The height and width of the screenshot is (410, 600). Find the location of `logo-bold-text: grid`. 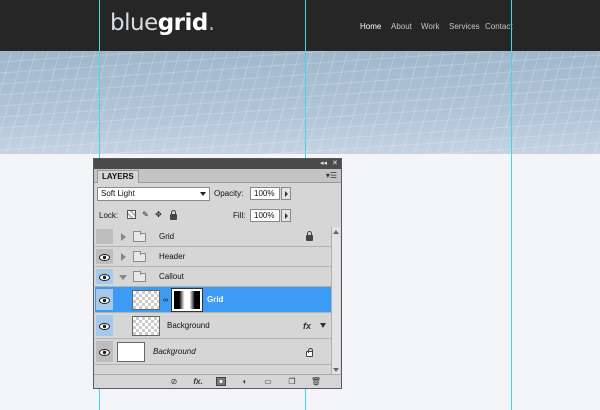

logo-bold-text: grid is located at coordinates (183, 23).